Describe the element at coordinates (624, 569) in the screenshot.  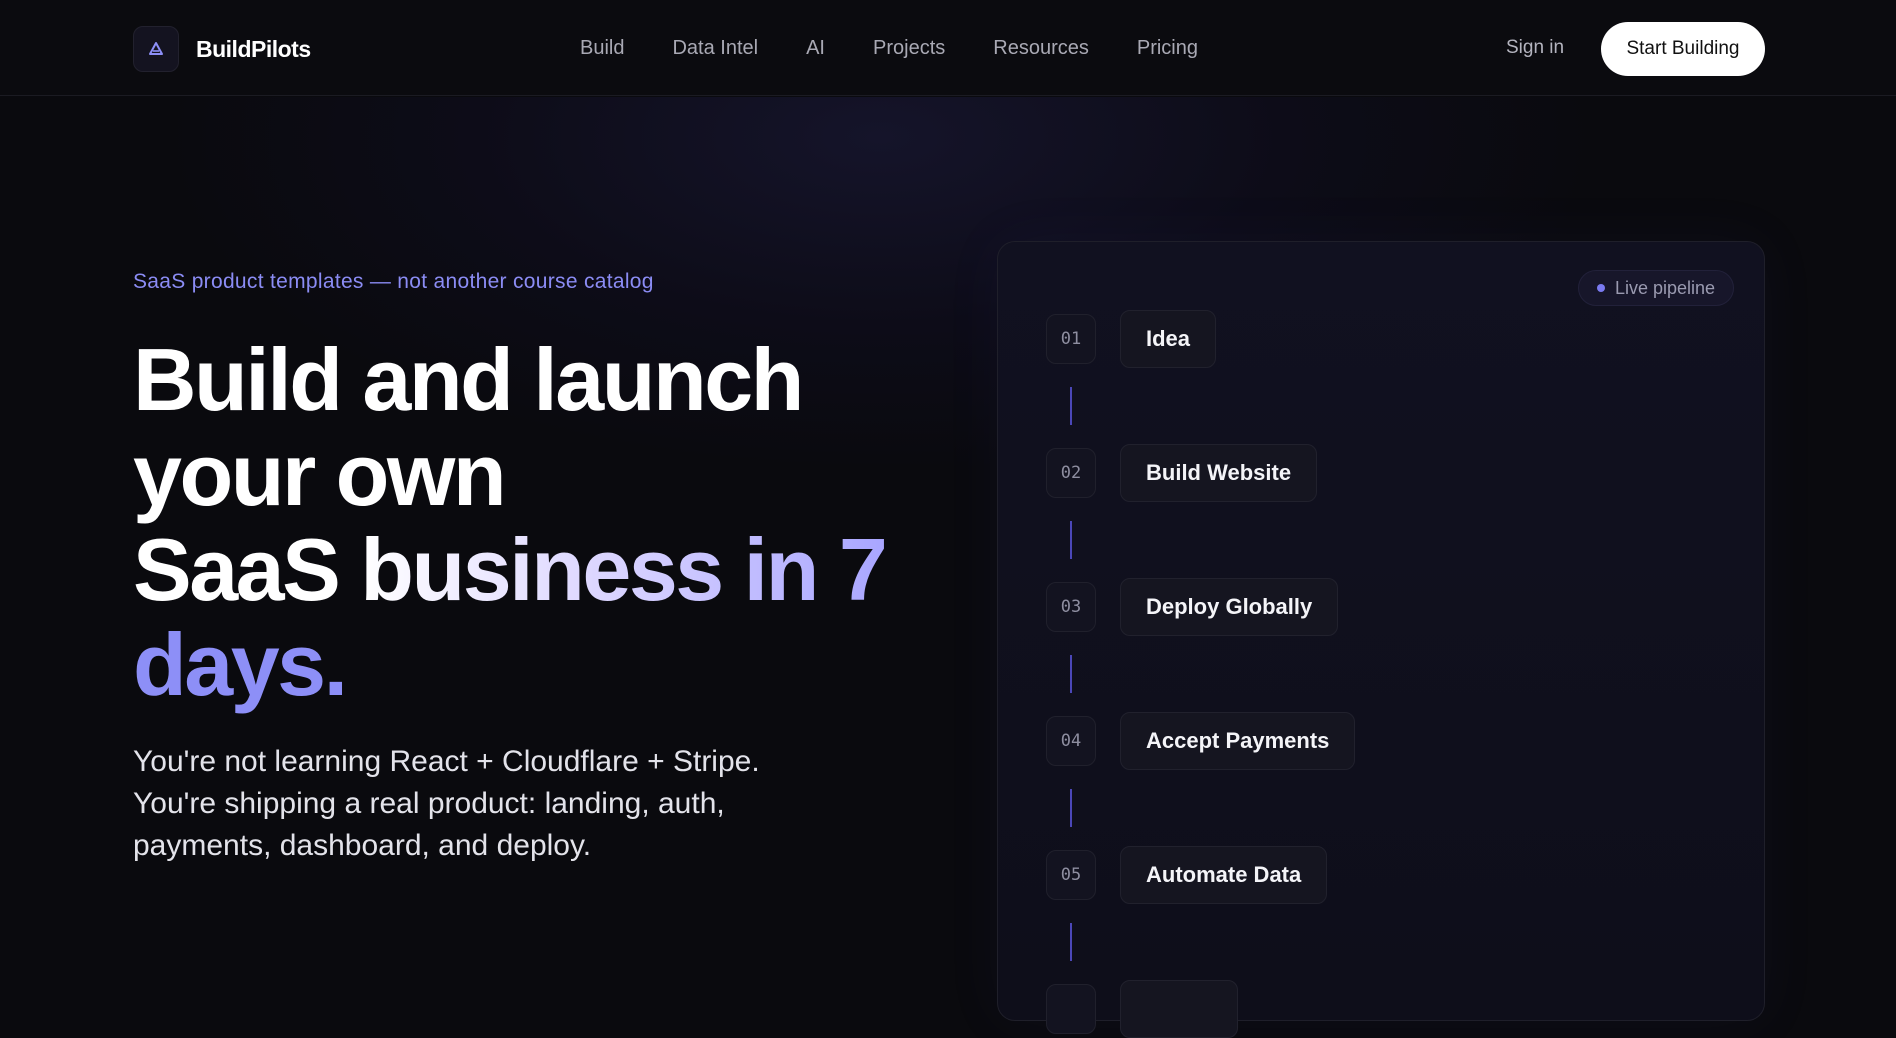
I see `headline-highlight: business in 7` at that location.